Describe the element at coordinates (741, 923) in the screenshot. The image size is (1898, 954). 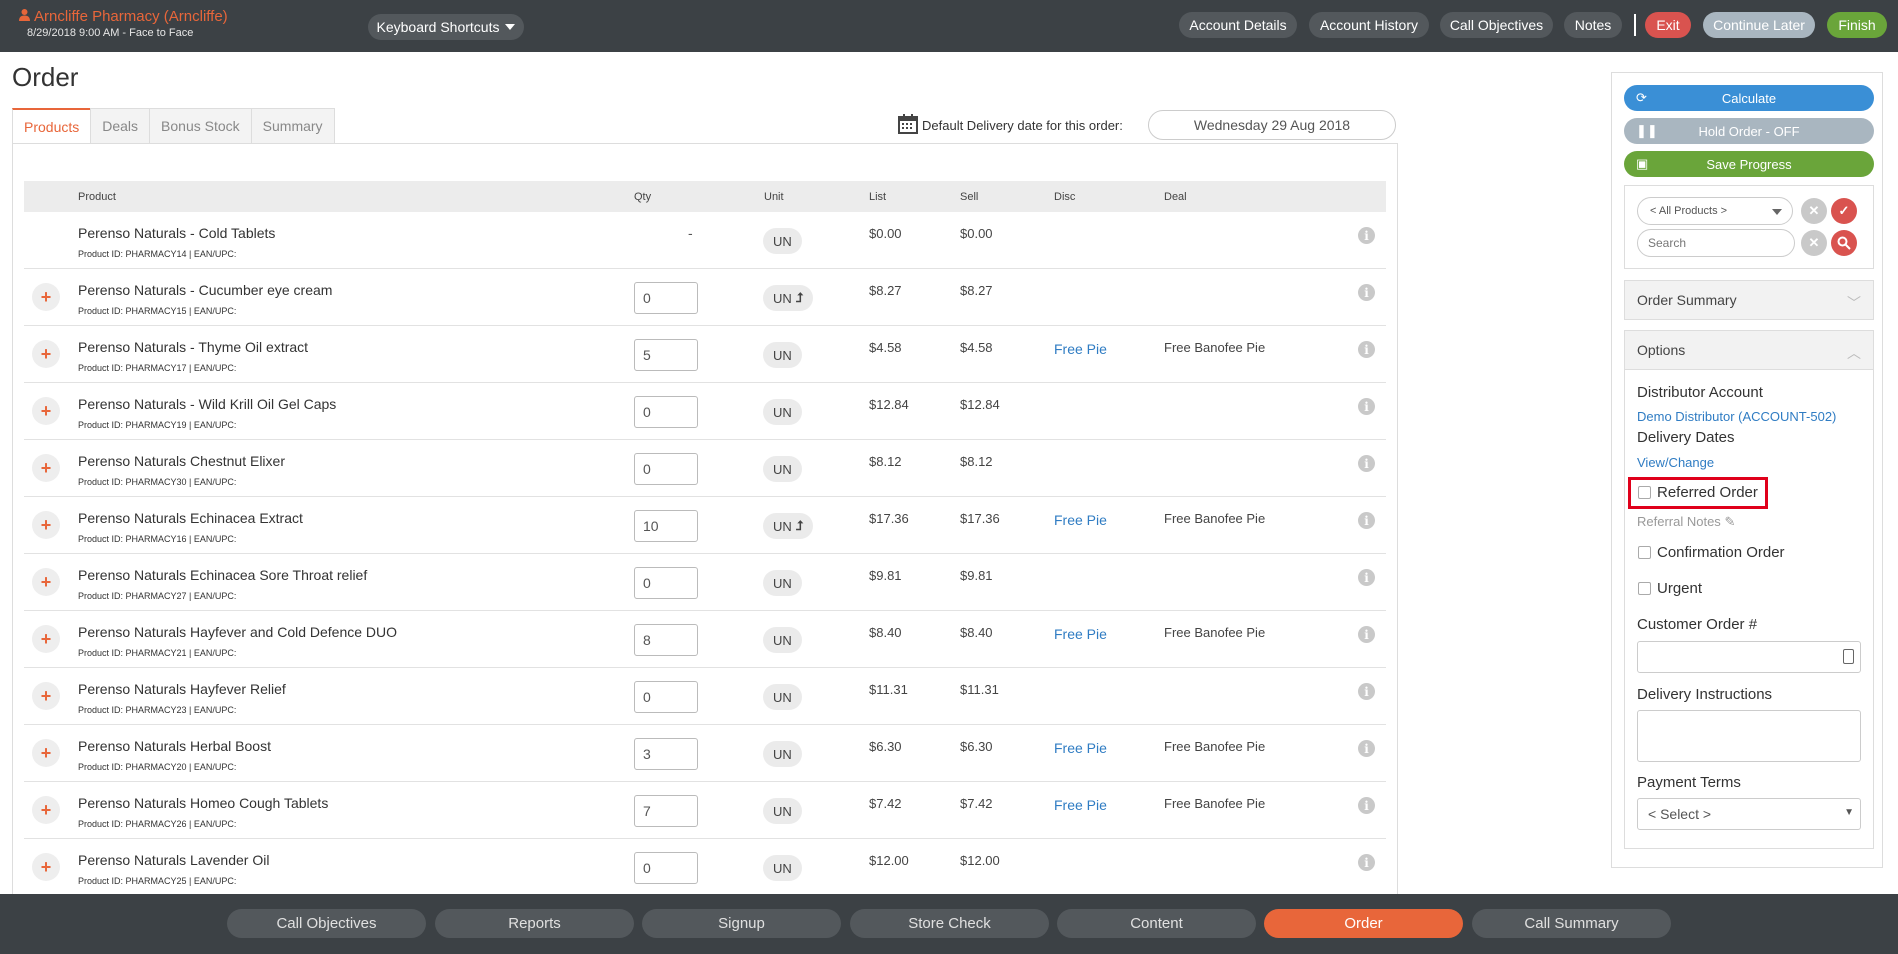
I see `nav-signup: Signup` at that location.